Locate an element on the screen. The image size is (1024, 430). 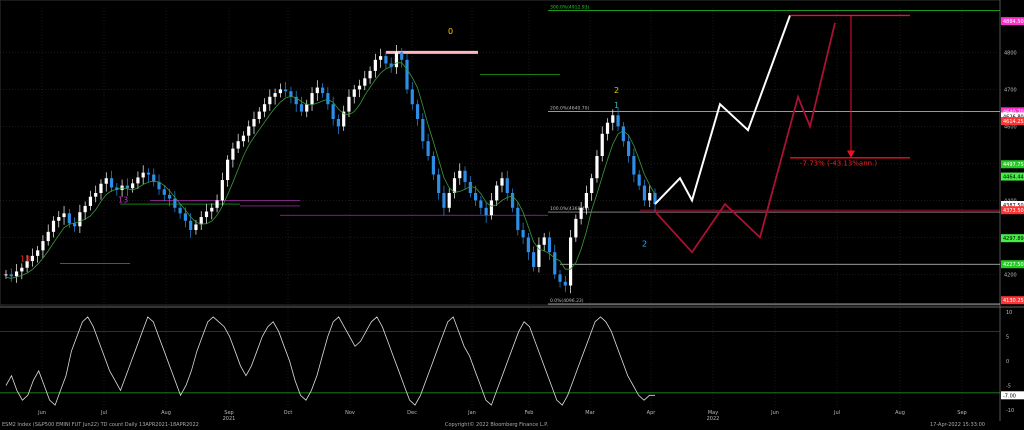
osc-value-label: -7.00 is located at coordinates (1009, 396).